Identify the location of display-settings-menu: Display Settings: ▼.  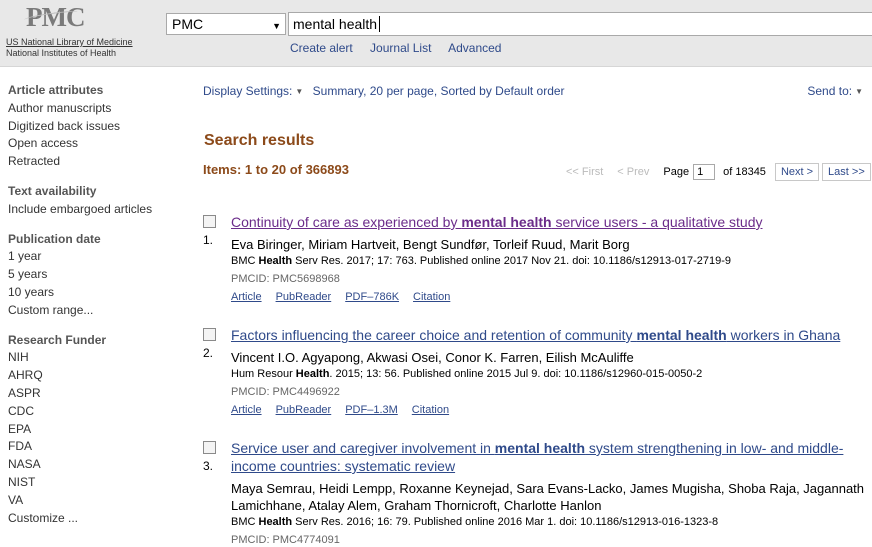
(253, 91).